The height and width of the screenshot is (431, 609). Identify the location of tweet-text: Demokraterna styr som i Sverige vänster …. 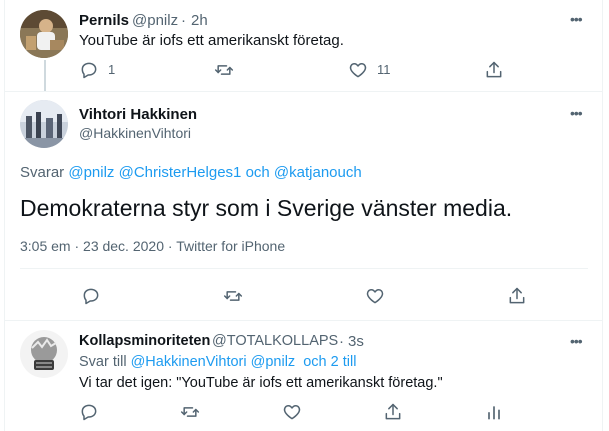
(266, 208).